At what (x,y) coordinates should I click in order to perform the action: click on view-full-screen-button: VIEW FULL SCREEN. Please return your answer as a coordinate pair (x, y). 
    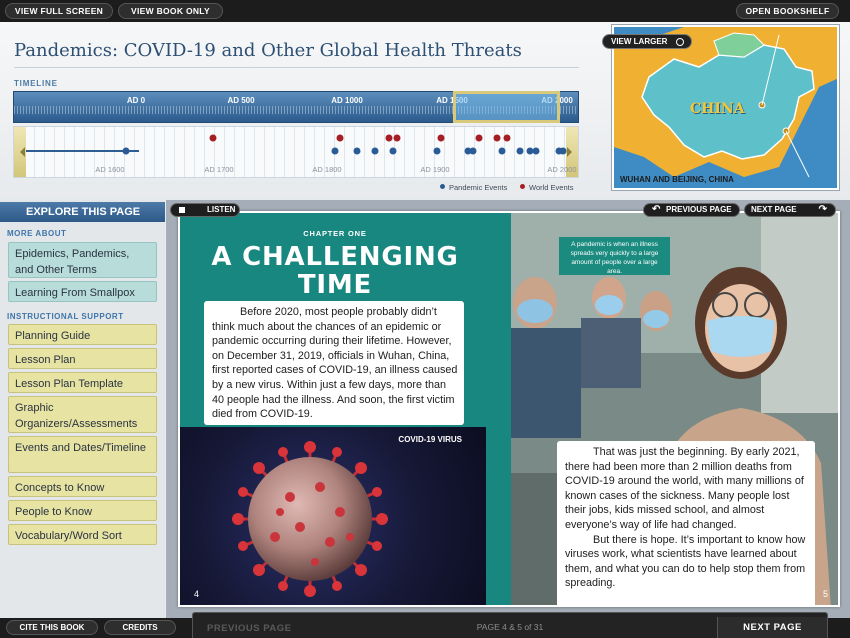
    Looking at the image, I should click on (59, 11).